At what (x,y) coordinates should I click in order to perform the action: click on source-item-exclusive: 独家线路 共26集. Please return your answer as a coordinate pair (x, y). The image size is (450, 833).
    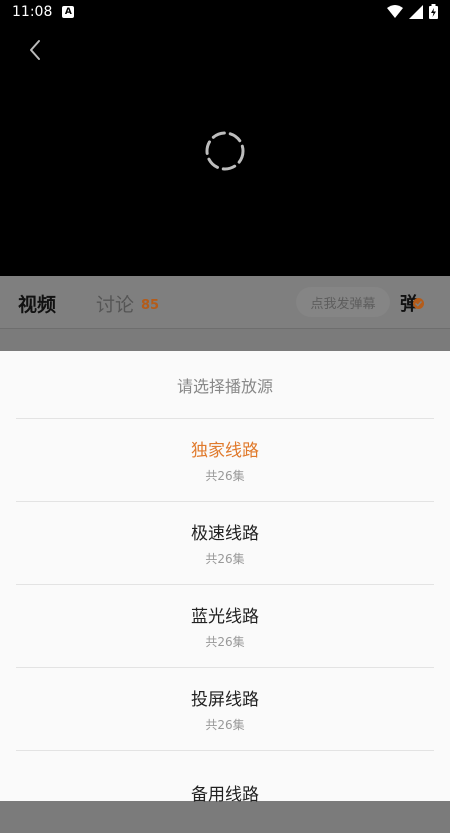
    Looking at the image, I should click on (225, 460).